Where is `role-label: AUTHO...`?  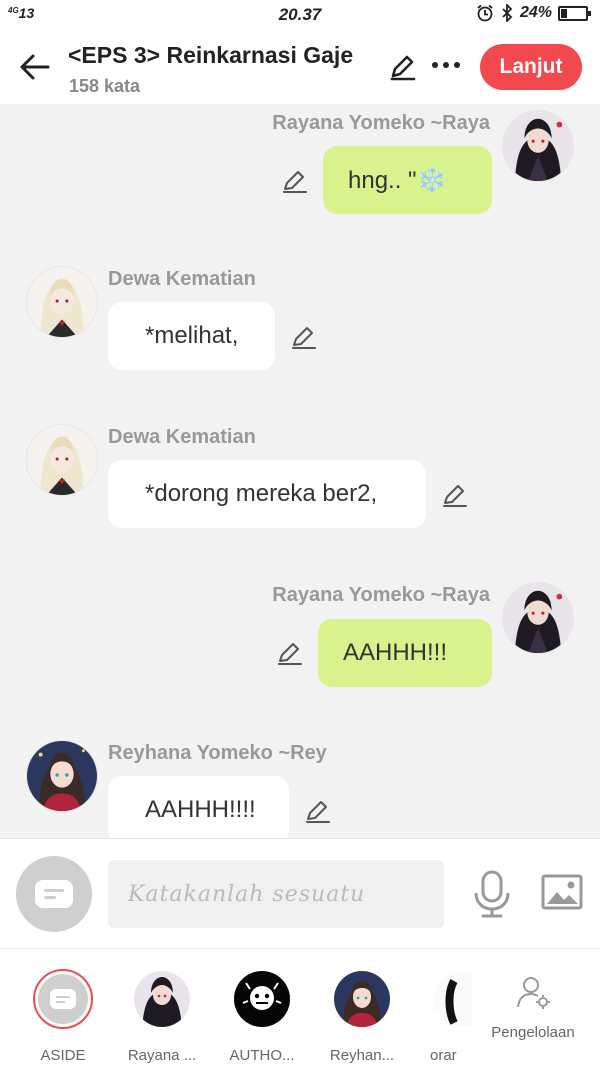
role-label: AUTHO... is located at coordinates (262, 1055).